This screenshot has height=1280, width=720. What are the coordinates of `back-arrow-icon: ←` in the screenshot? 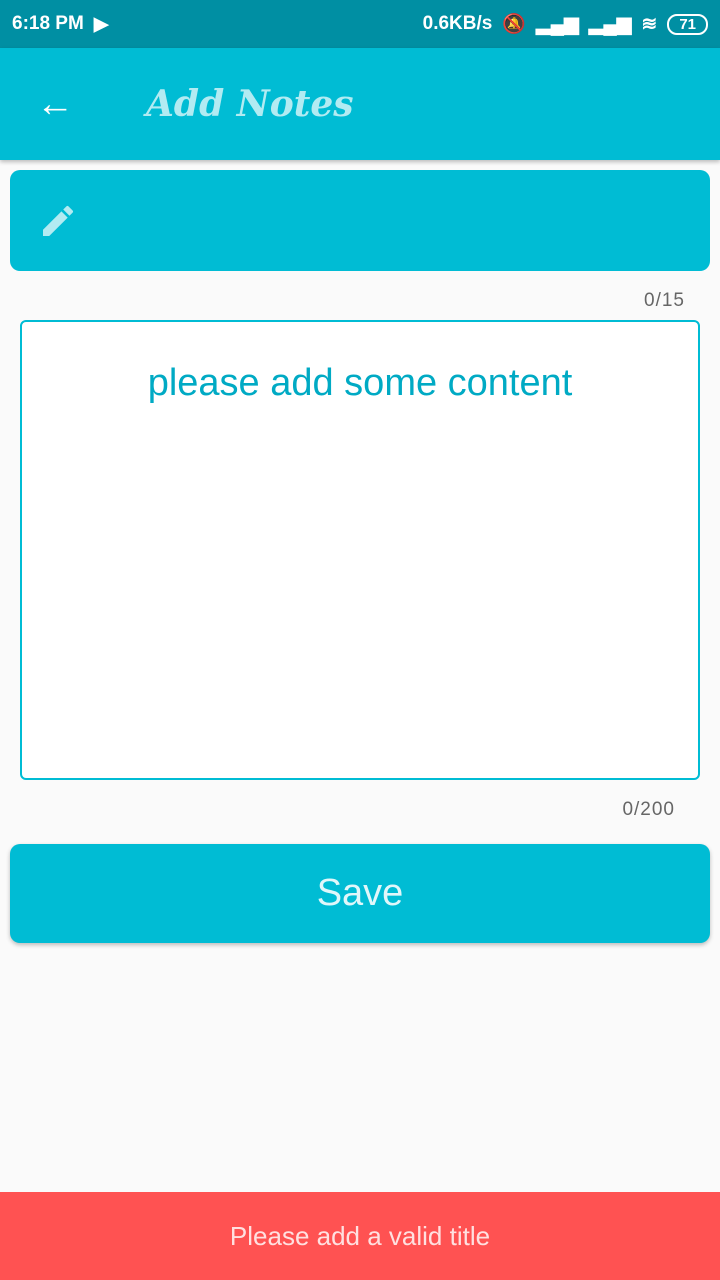 It's located at (56, 104).